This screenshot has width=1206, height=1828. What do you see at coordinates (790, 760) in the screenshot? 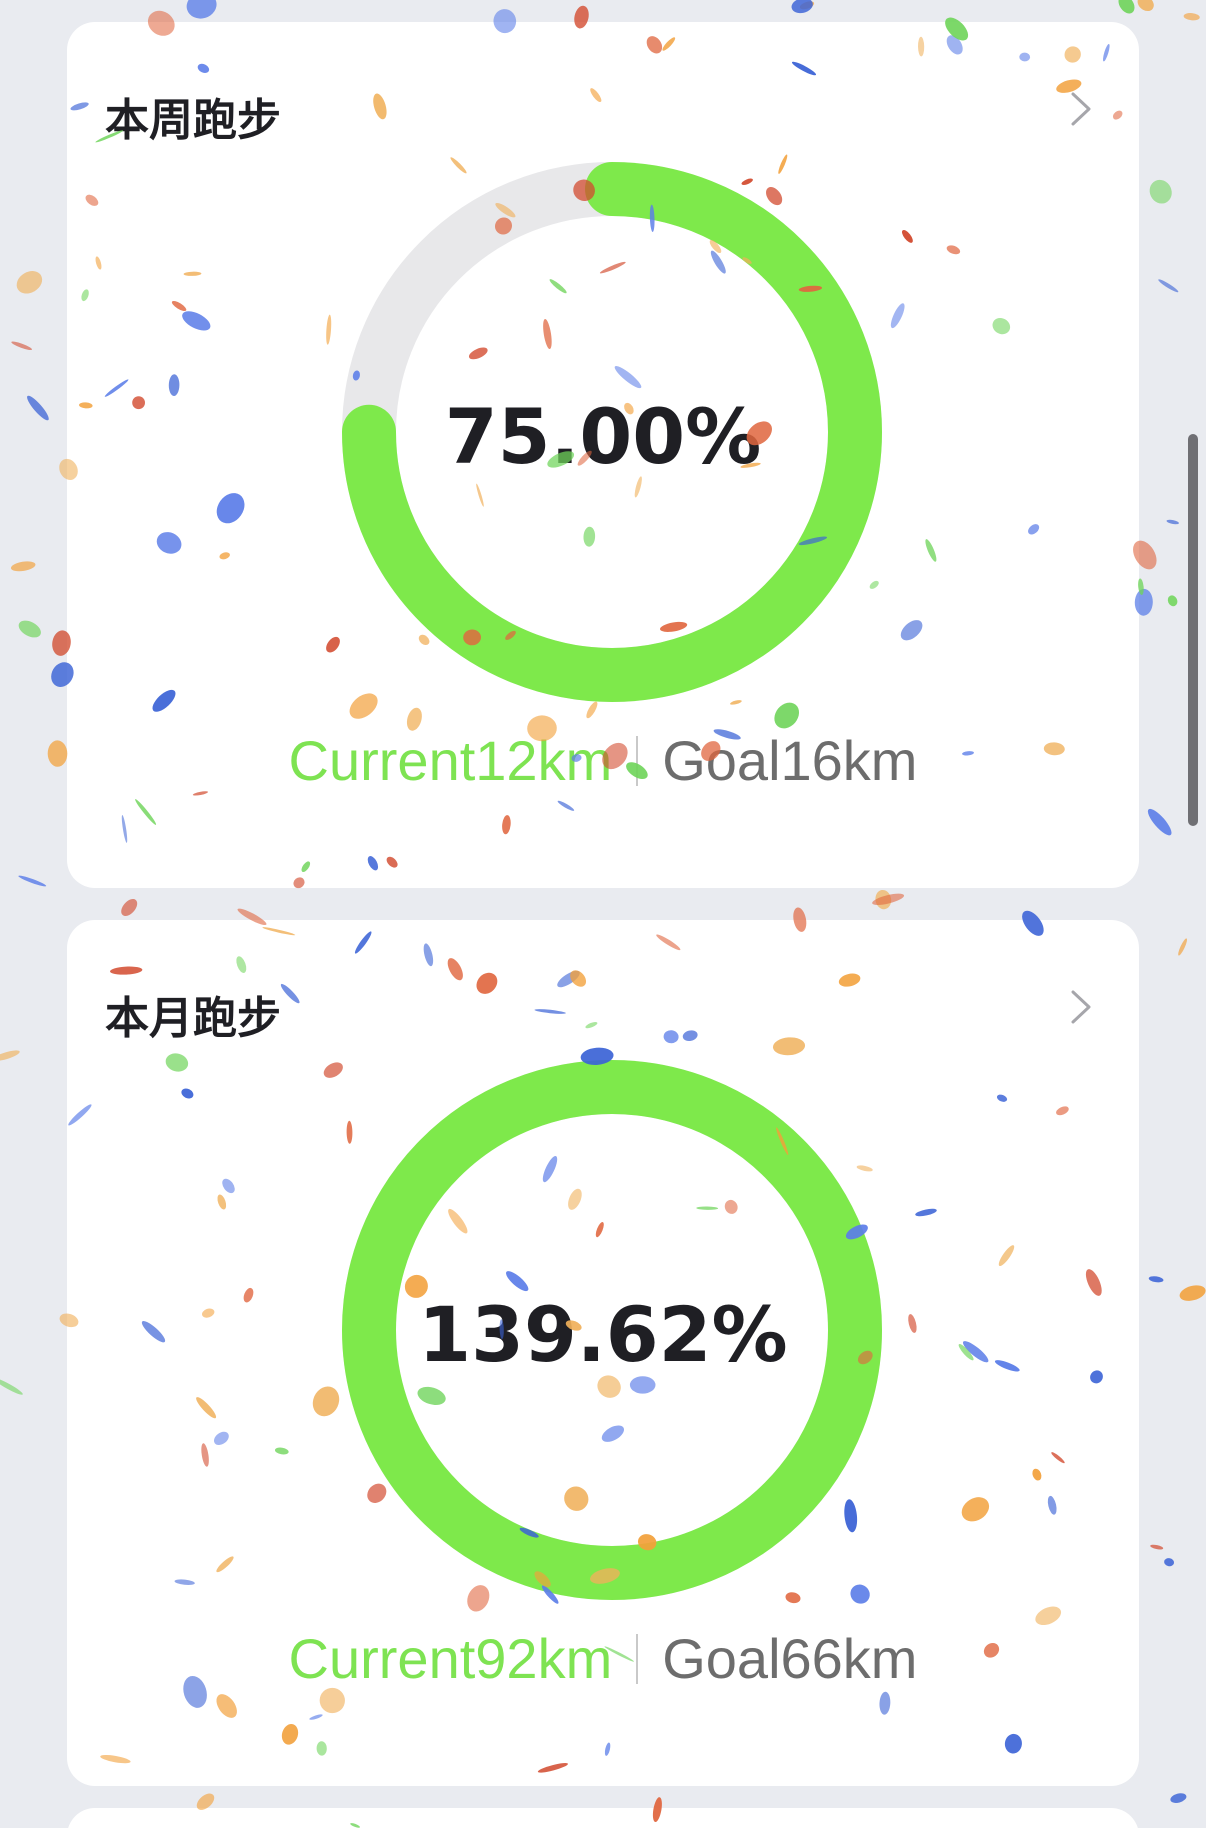
I see `weekly-goal: Goal16km` at bounding box center [790, 760].